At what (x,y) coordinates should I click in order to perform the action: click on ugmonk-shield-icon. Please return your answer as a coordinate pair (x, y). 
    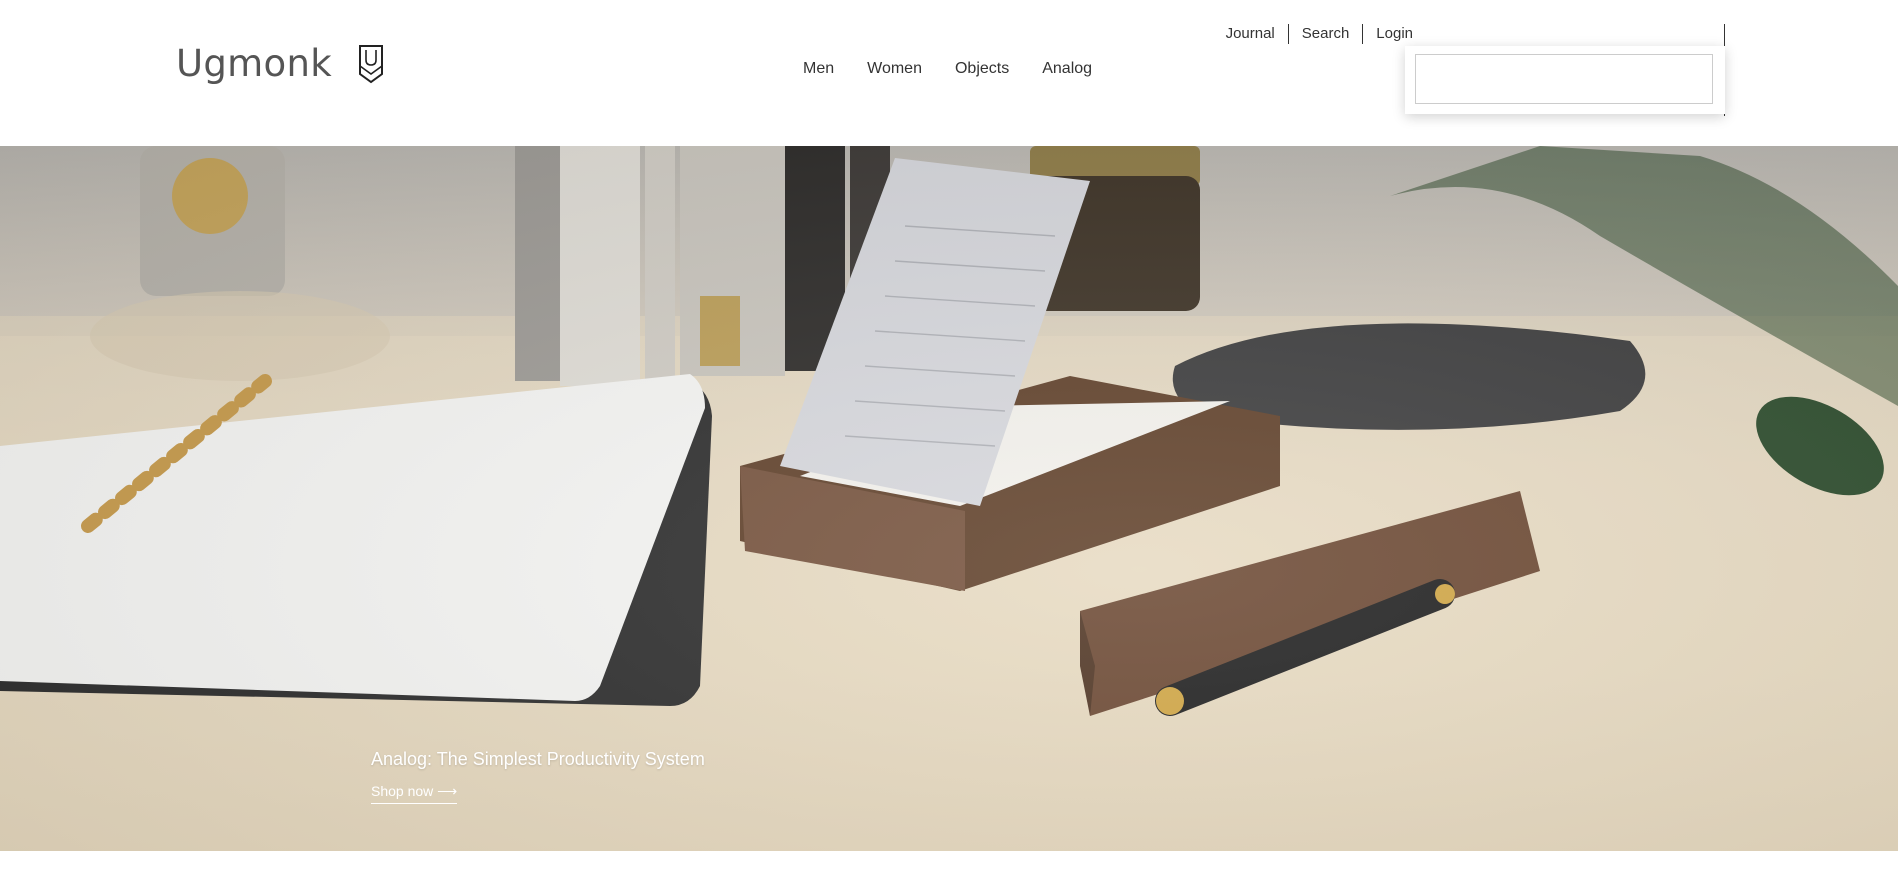
    Looking at the image, I should click on (371, 64).